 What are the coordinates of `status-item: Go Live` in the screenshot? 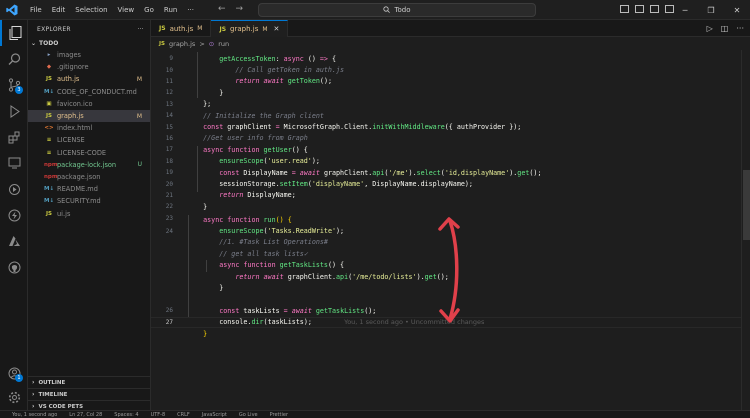 It's located at (248, 415).